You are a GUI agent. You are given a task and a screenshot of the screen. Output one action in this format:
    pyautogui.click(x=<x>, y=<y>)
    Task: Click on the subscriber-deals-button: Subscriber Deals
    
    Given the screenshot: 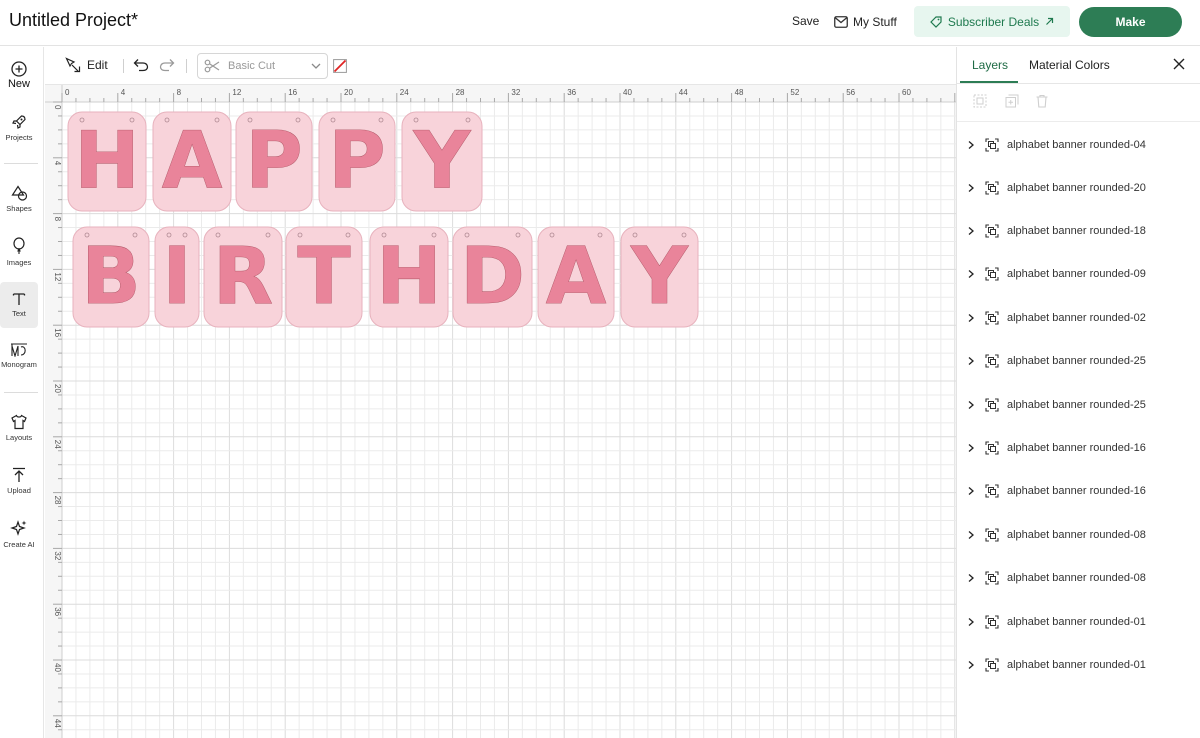 What is the action you would take?
    pyautogui.click(x=992, y=21)
    